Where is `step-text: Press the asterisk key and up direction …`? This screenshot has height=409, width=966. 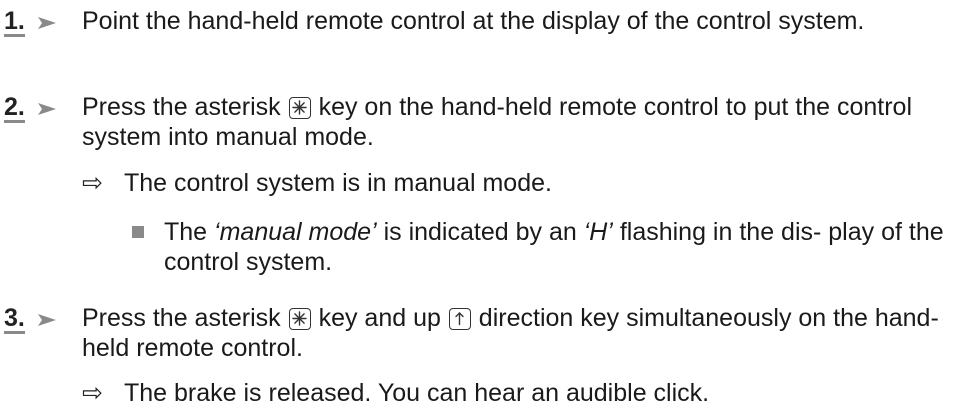
step-text: Press the asterisk key and up direction … is located at coordinates (510, 333).